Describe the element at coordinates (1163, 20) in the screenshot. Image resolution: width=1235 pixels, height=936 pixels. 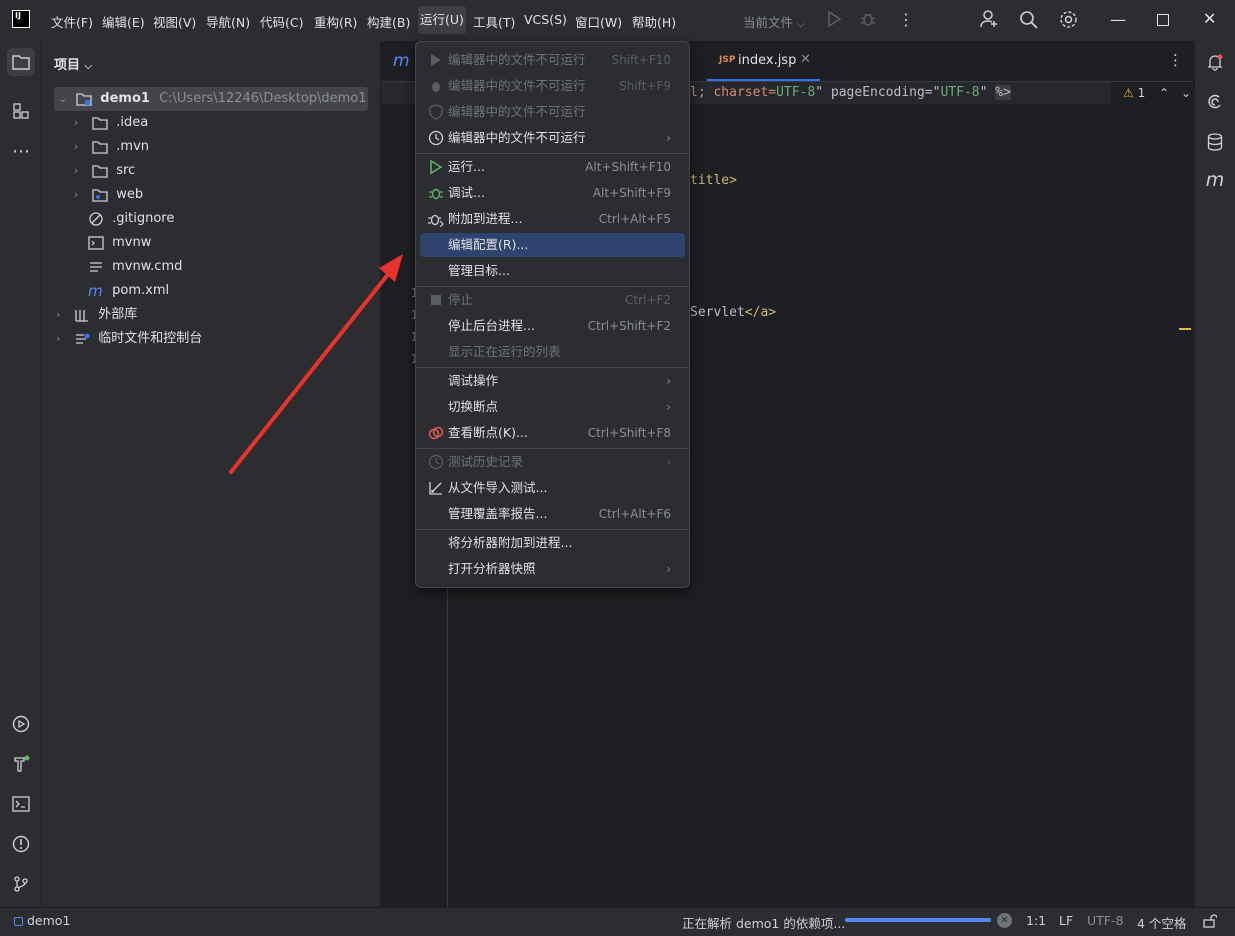
I see `maximize-icon` at that location.